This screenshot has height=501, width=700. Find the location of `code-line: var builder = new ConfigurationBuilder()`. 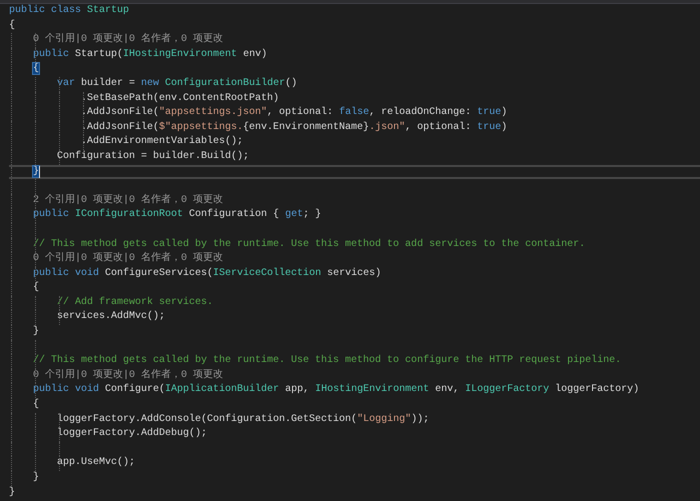

code-line: var builder = new ConfigurationBuilder() is located at coordinates (177, 83).